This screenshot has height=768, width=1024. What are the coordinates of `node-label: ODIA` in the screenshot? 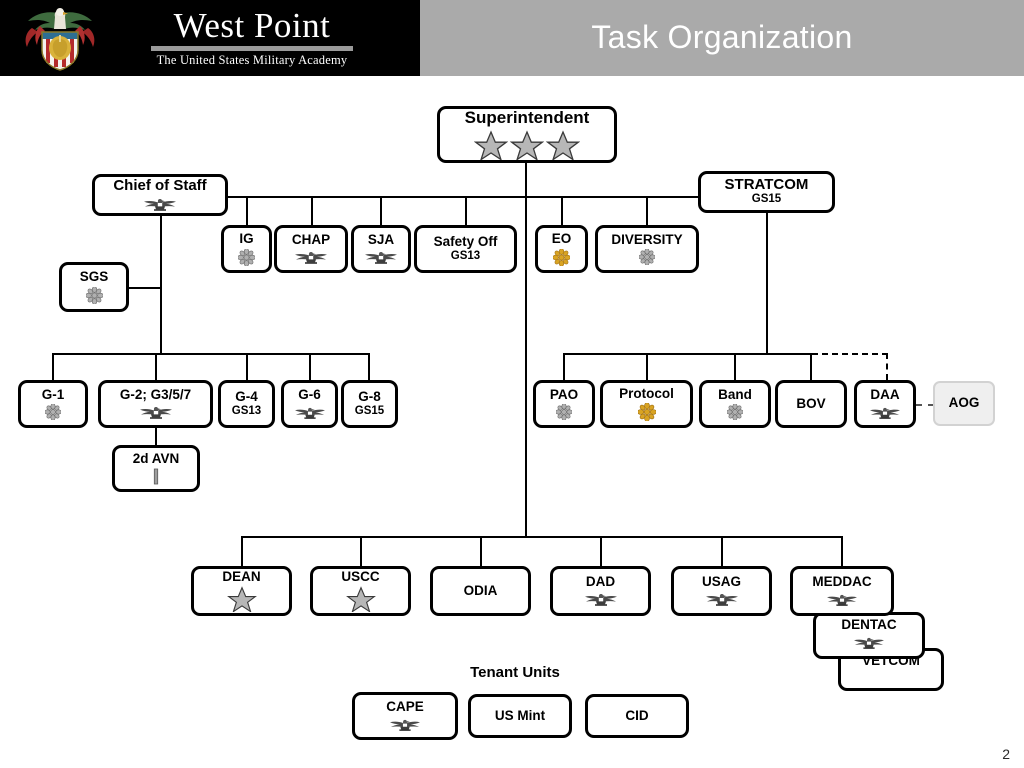 It's located at (480, 590).